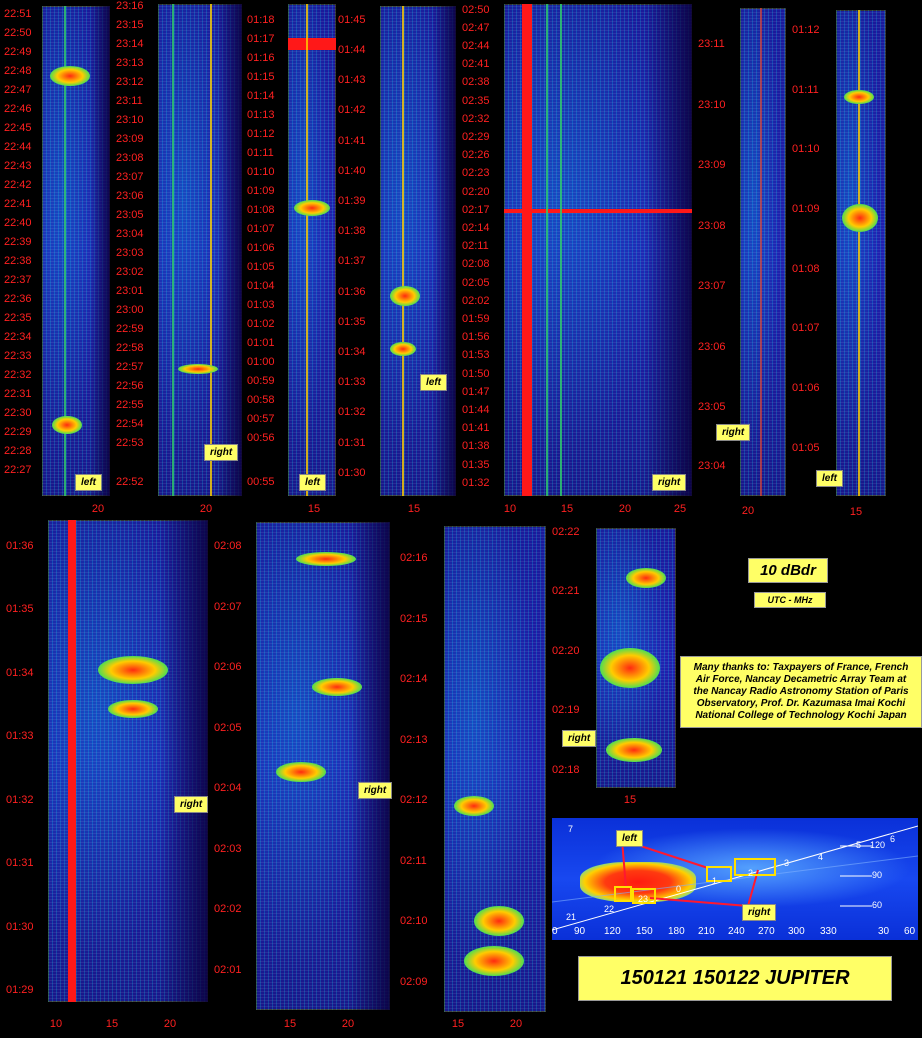 The image size is (922, 1038). Describe the element at coordinates (759, 912) in the screenshot. I see `map-tag-right: right` at that location.